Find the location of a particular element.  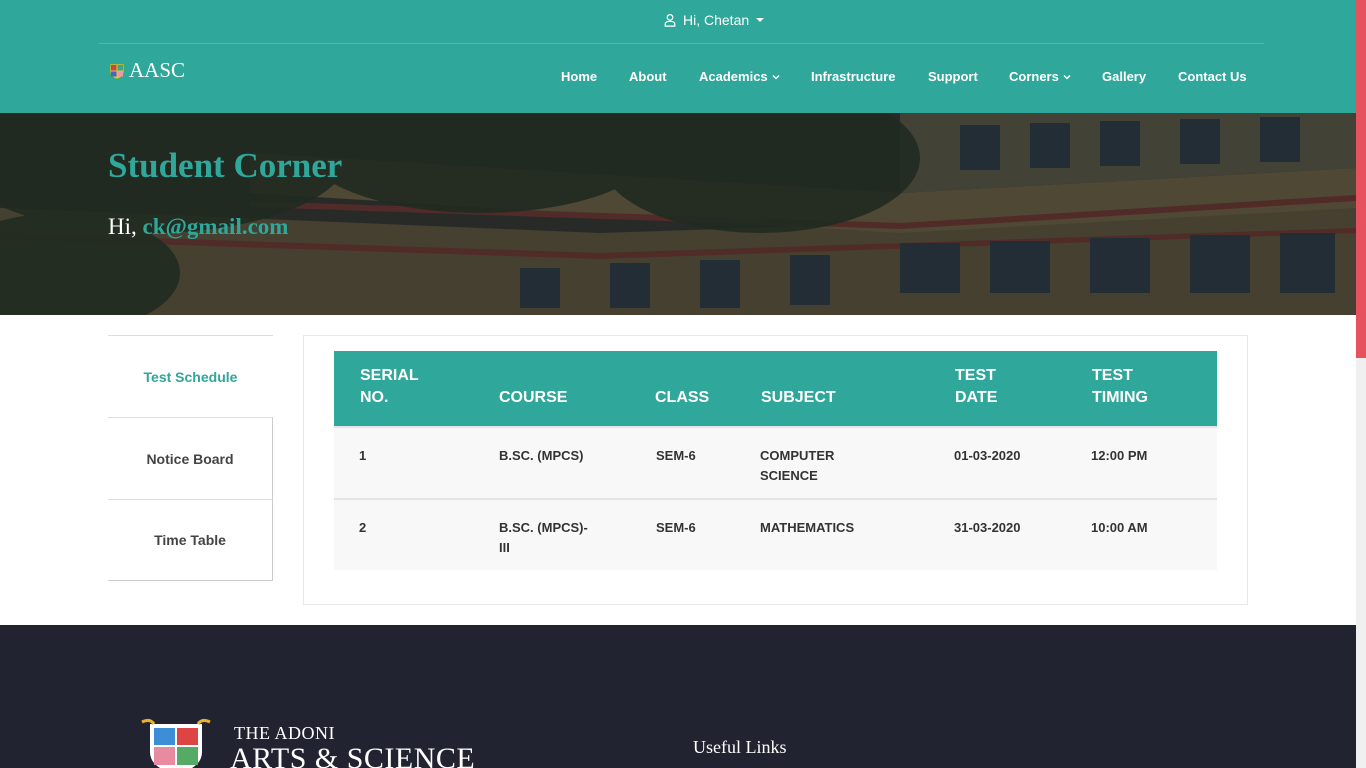

caret-down-icon is located at coordinates (760, 20).